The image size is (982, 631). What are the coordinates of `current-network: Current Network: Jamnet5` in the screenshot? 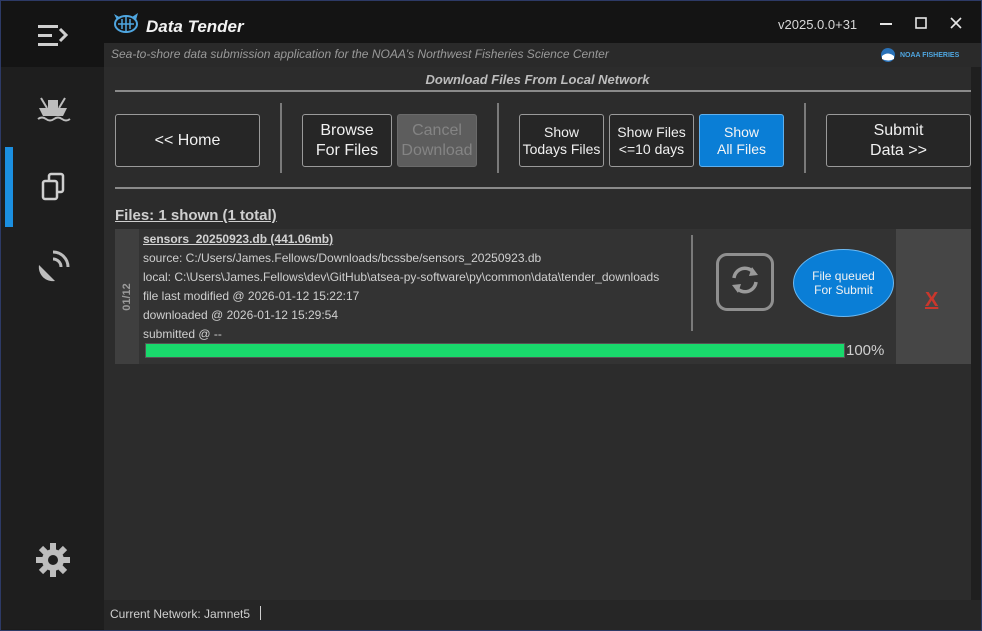 It's located at (180, 614).